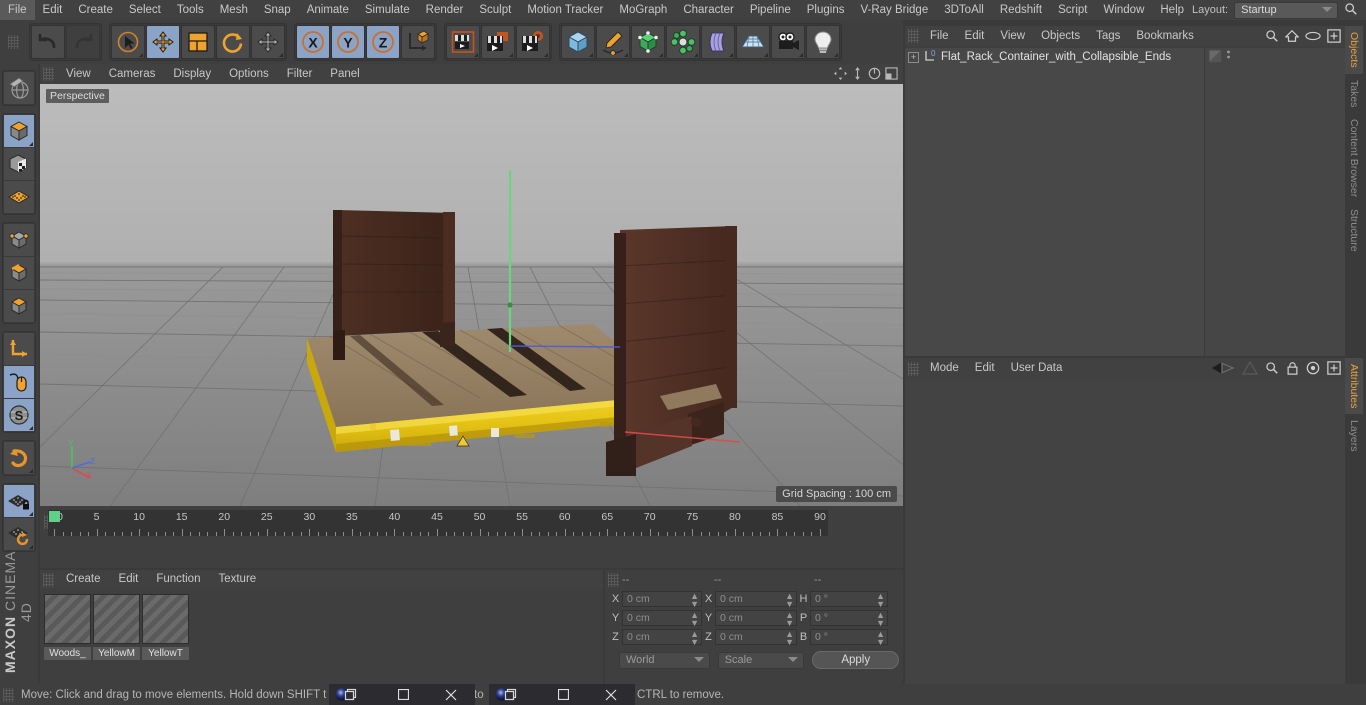 This screenshot has width=1366, height=705. I want to click on move-tool-button, so click(163, 42).